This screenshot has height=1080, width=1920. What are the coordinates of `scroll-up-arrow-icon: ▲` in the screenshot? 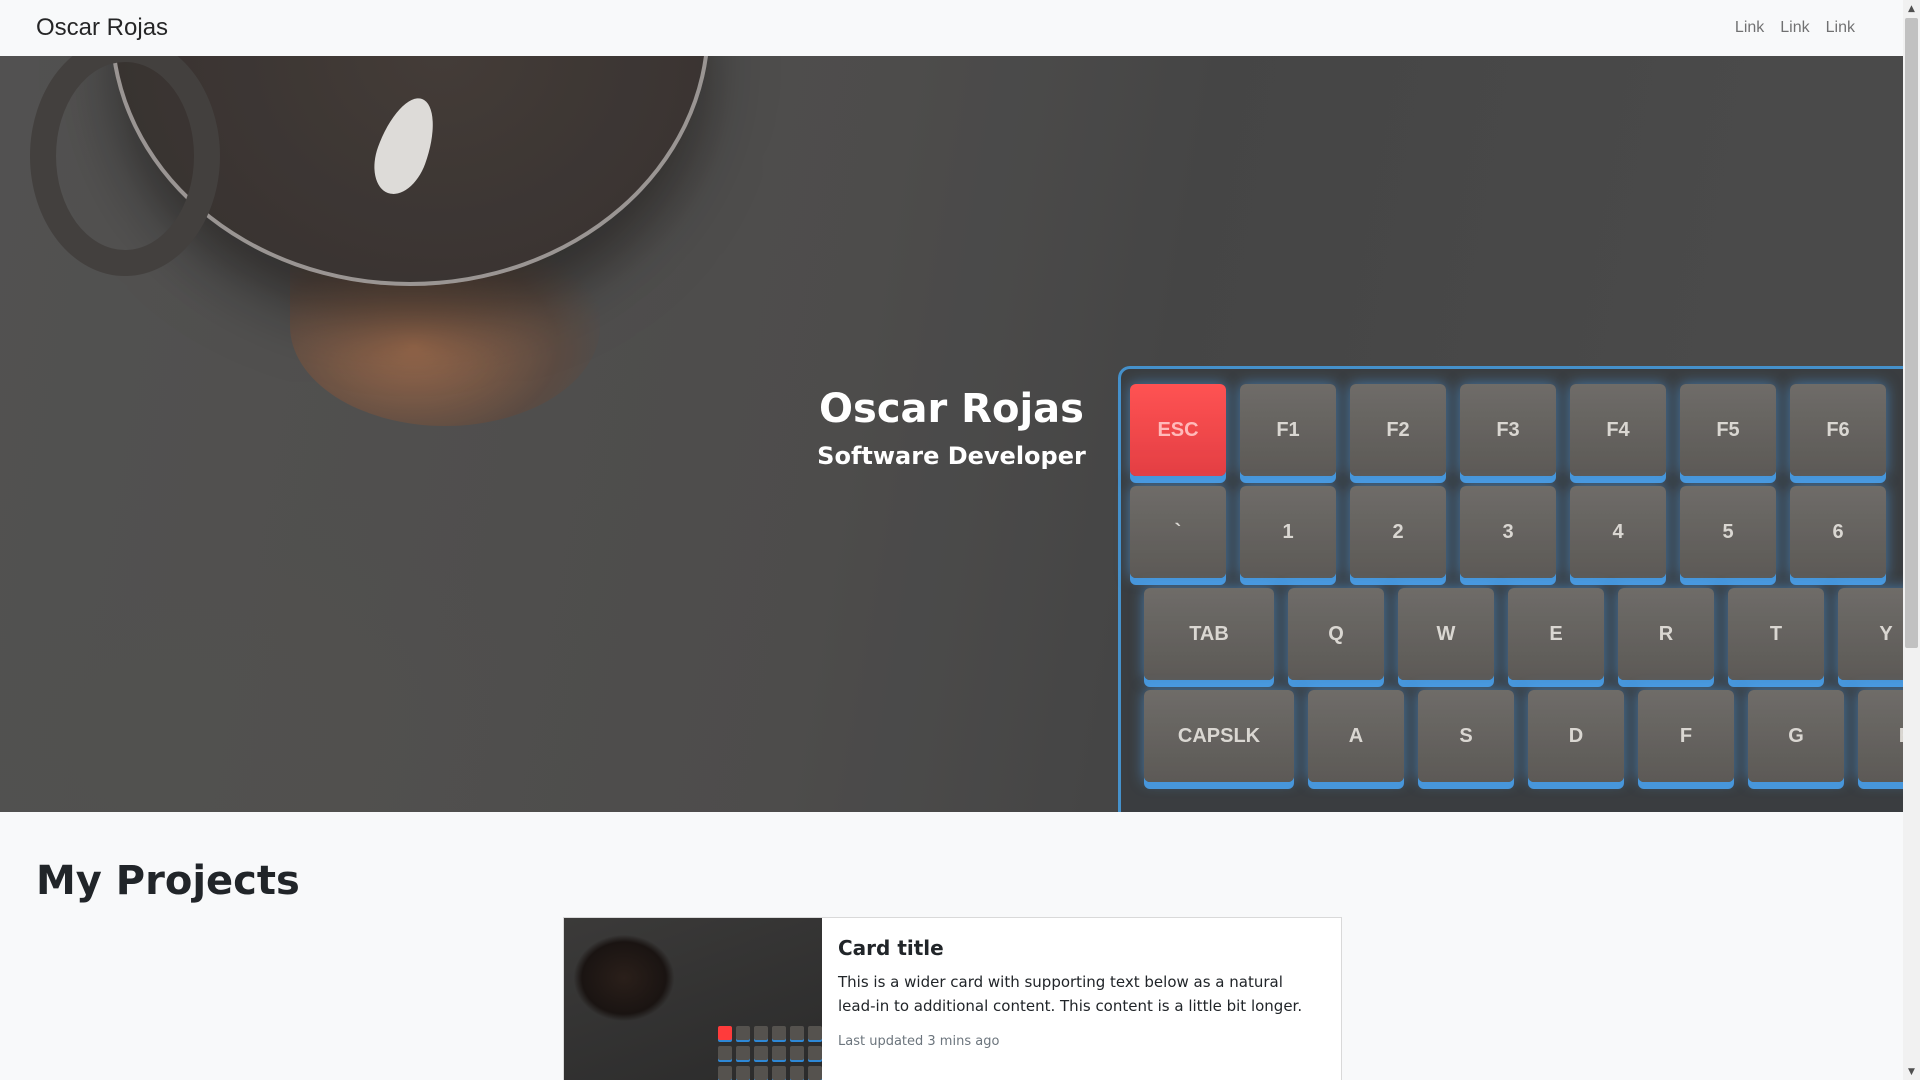 It's located at (1911, 8).